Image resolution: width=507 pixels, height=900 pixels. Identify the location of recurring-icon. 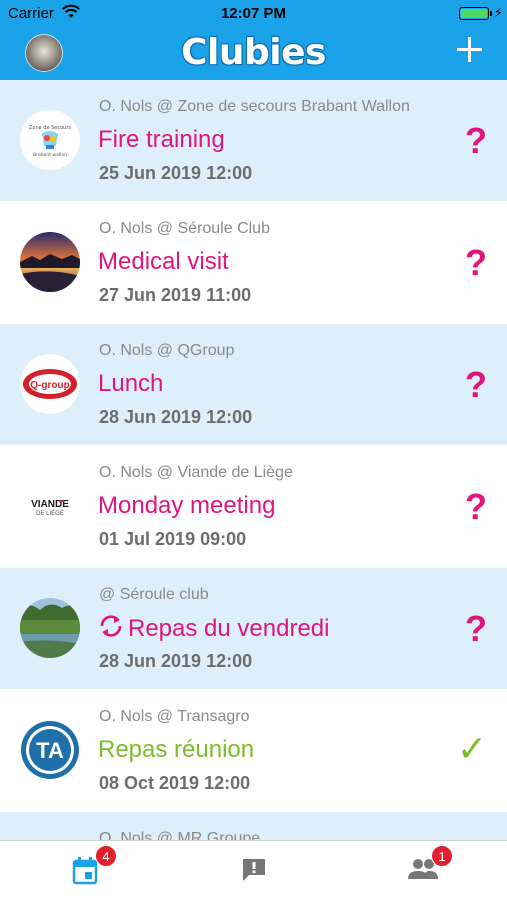
(111, 626).